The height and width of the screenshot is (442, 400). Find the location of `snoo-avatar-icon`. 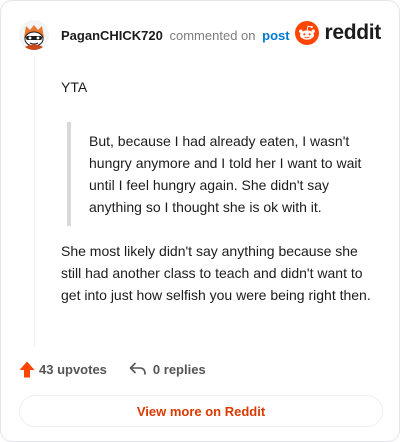

snoo-avatar-icon is located at coordinates (34, 35).